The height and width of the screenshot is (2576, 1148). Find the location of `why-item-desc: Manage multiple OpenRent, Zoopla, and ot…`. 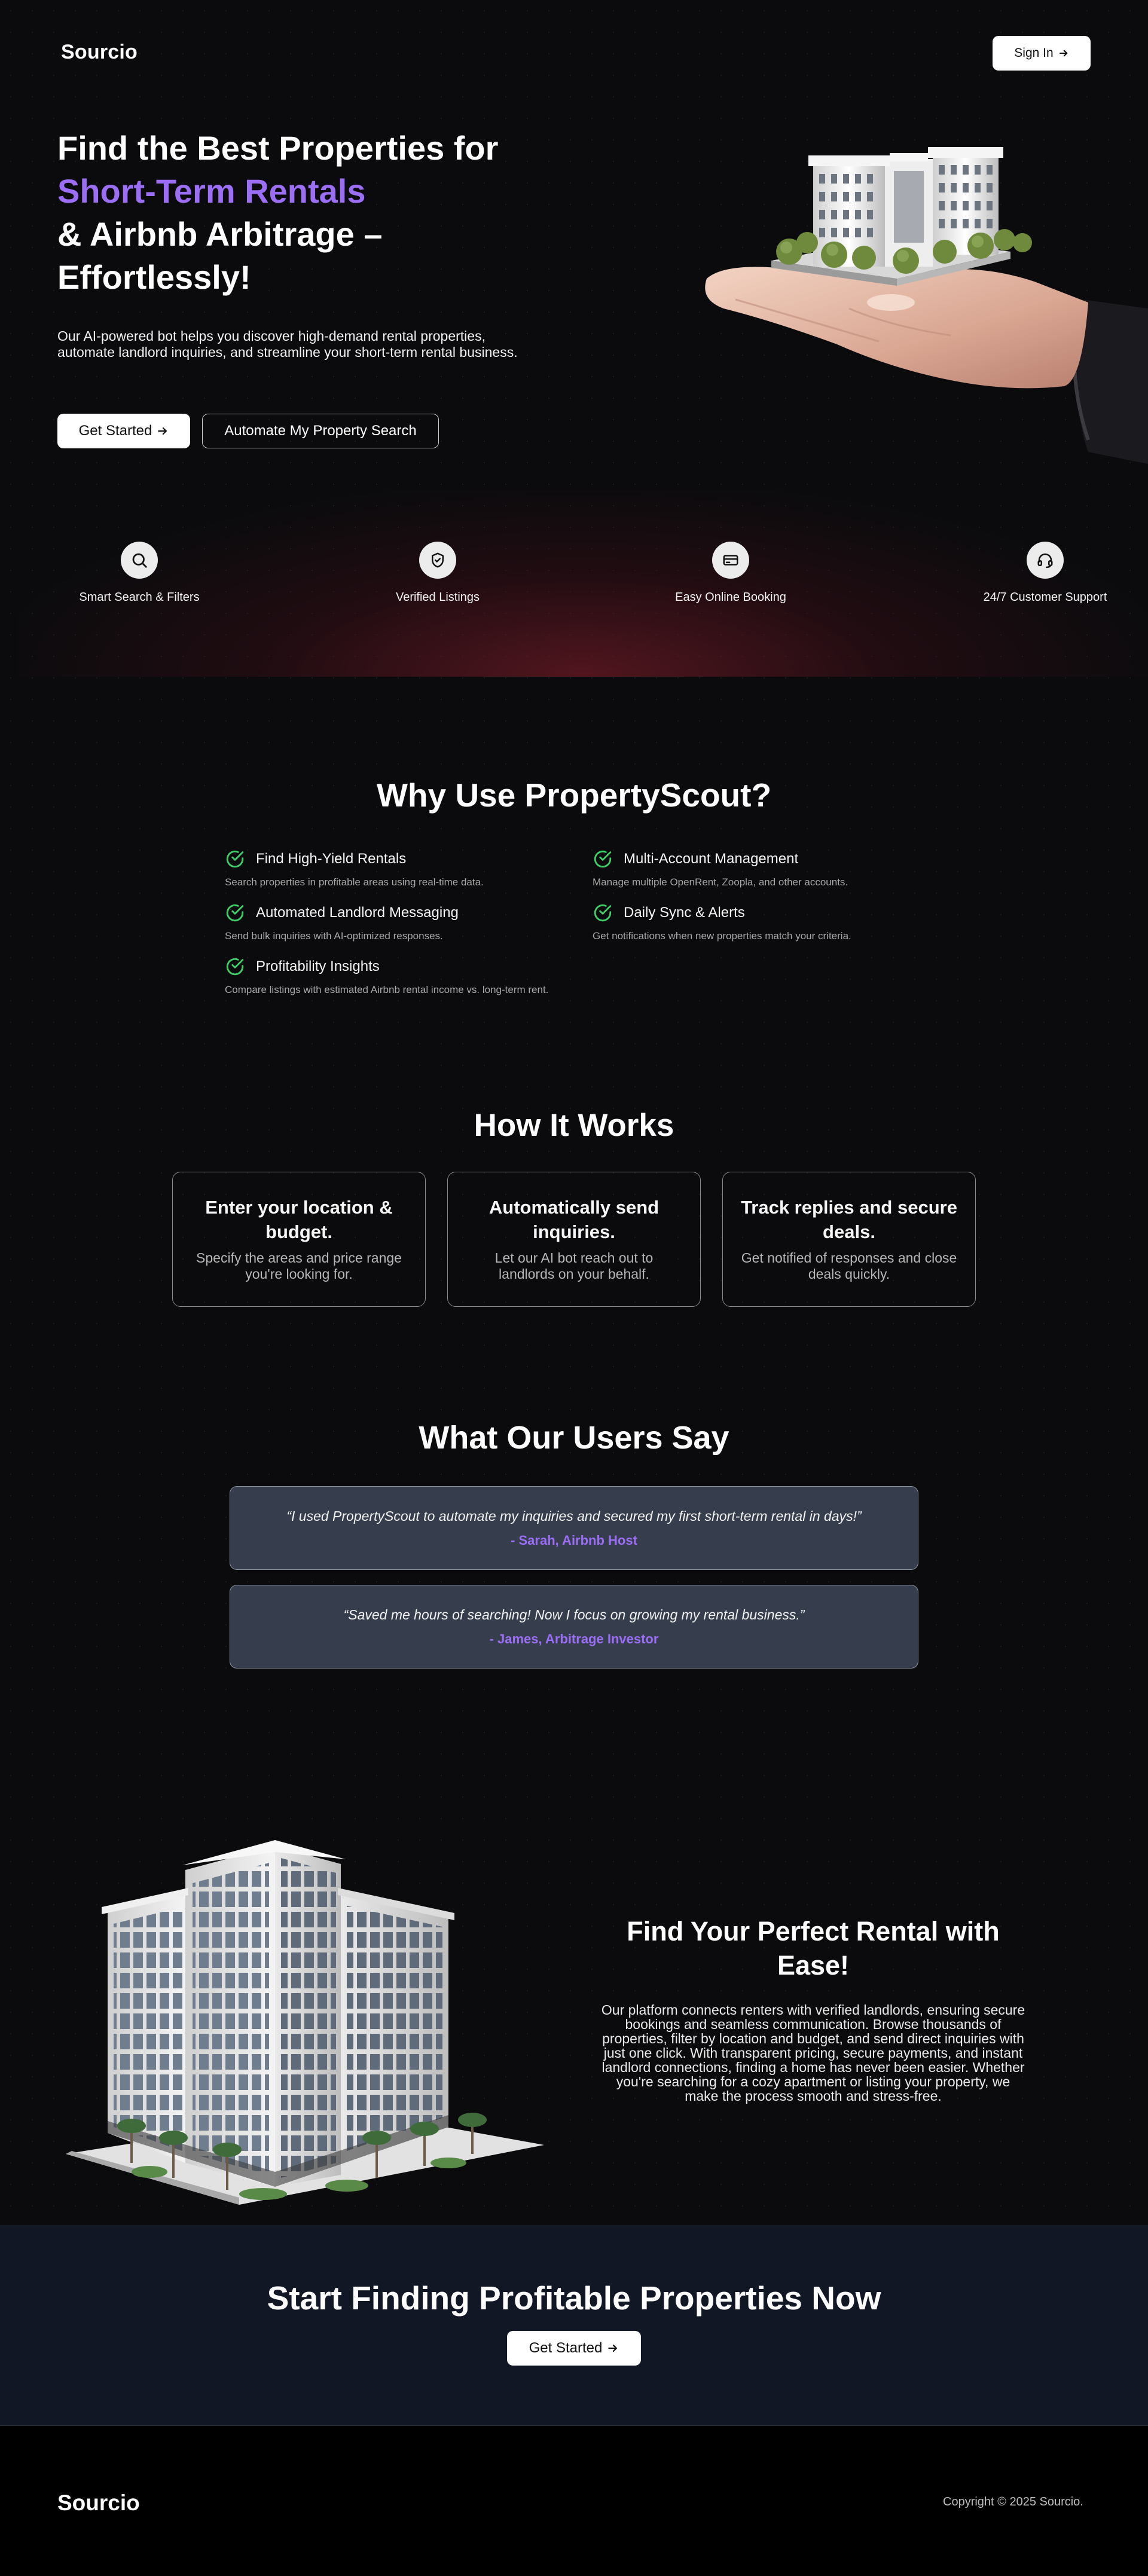

why-item-desc: Manage multiple OpenRent, Zoopla, and ot… is located at coordinates (720, 882).